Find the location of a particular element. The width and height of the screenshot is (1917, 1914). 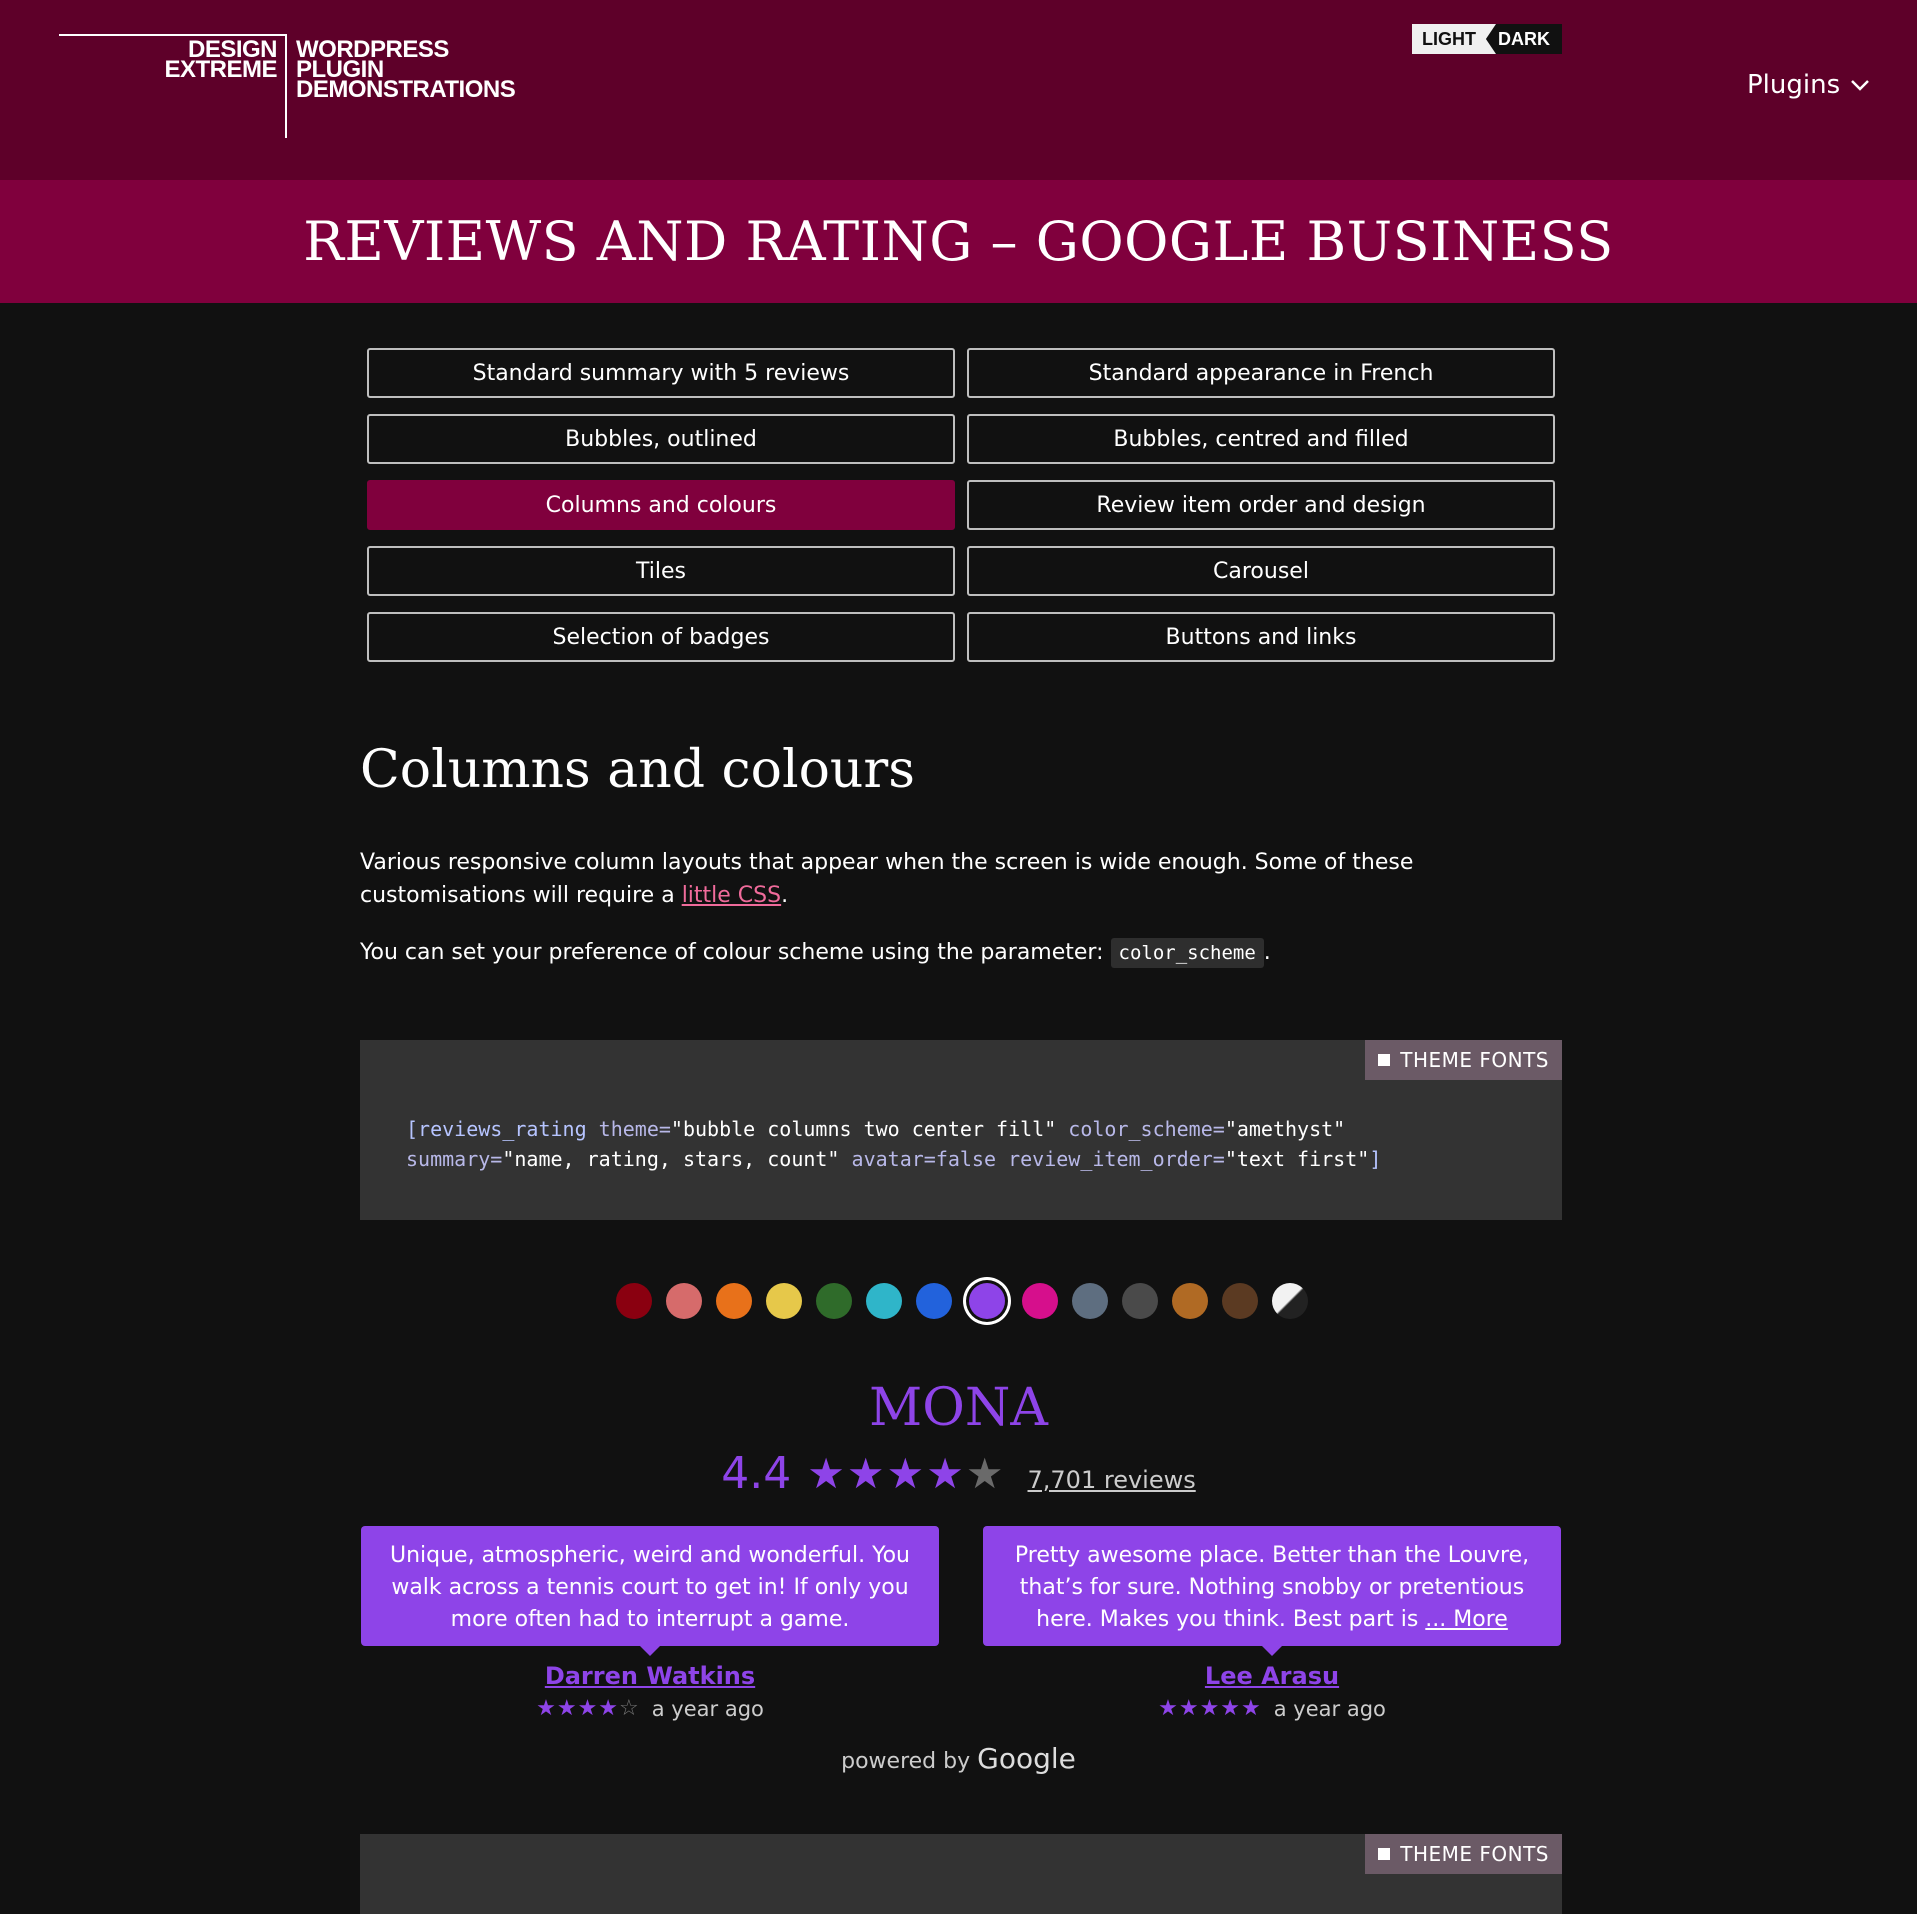

rating-stars: ★★★★★ is located at coordinates (906, 1473).